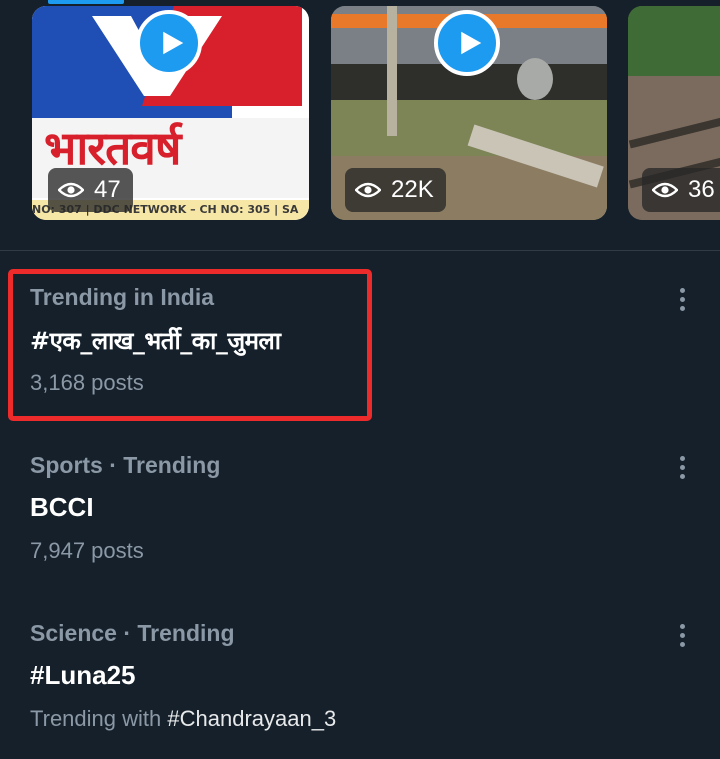 This screenshot has height=759, width=720. I want to click on view-count-badge: 22K, so click(395, 190).